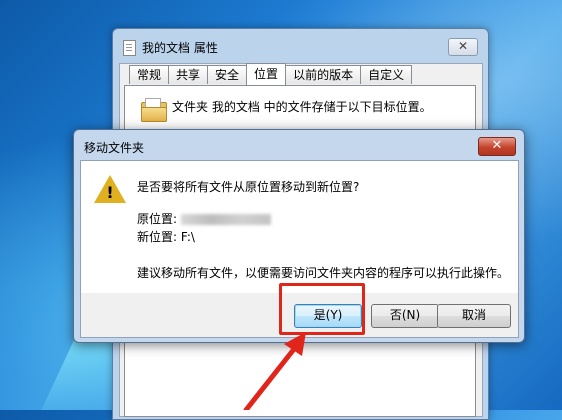  What do you see at coordinates (474, 316) in the screenshot?
I see `cancel-button: 取消` at bounding box center [474, 316].